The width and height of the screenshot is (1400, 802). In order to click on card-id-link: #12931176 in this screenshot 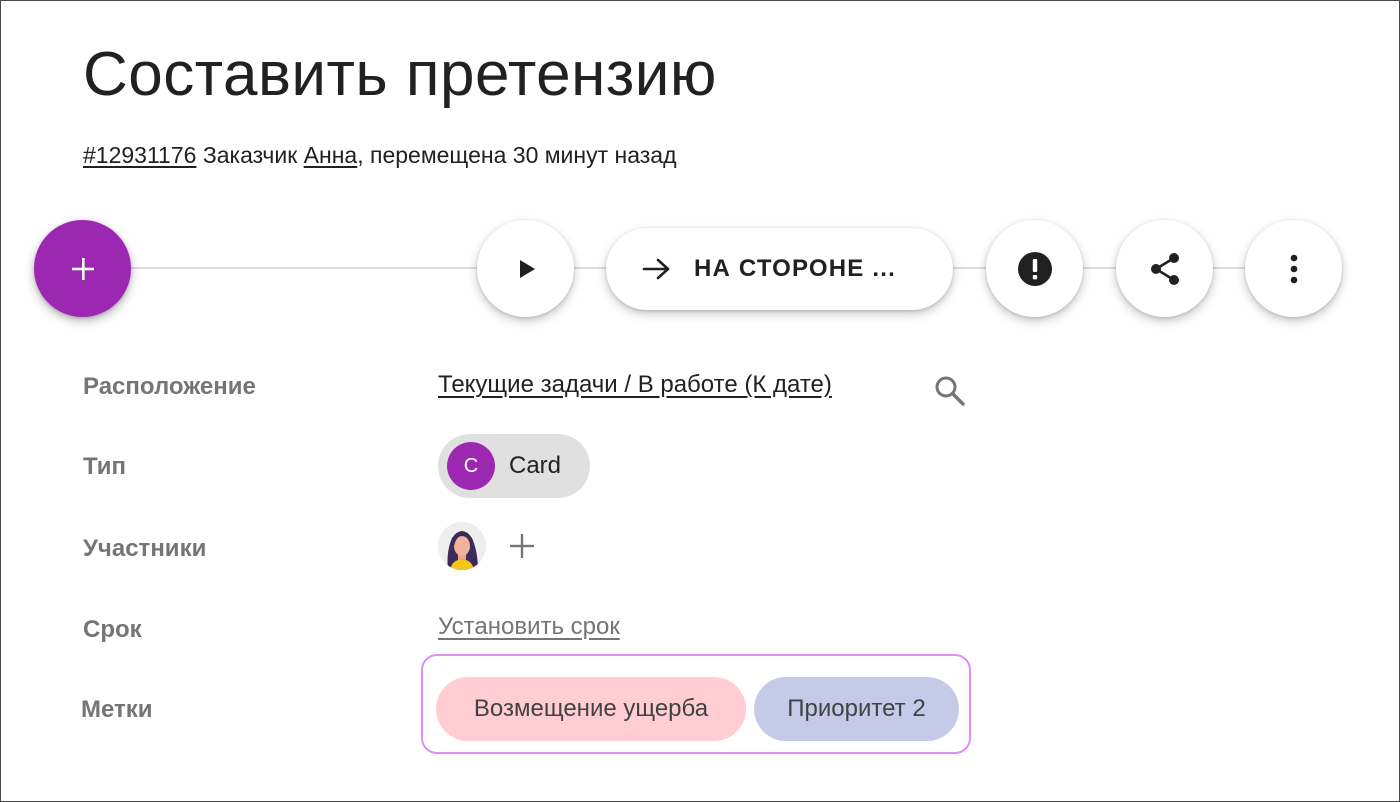, I will do `click(139, 155)`.